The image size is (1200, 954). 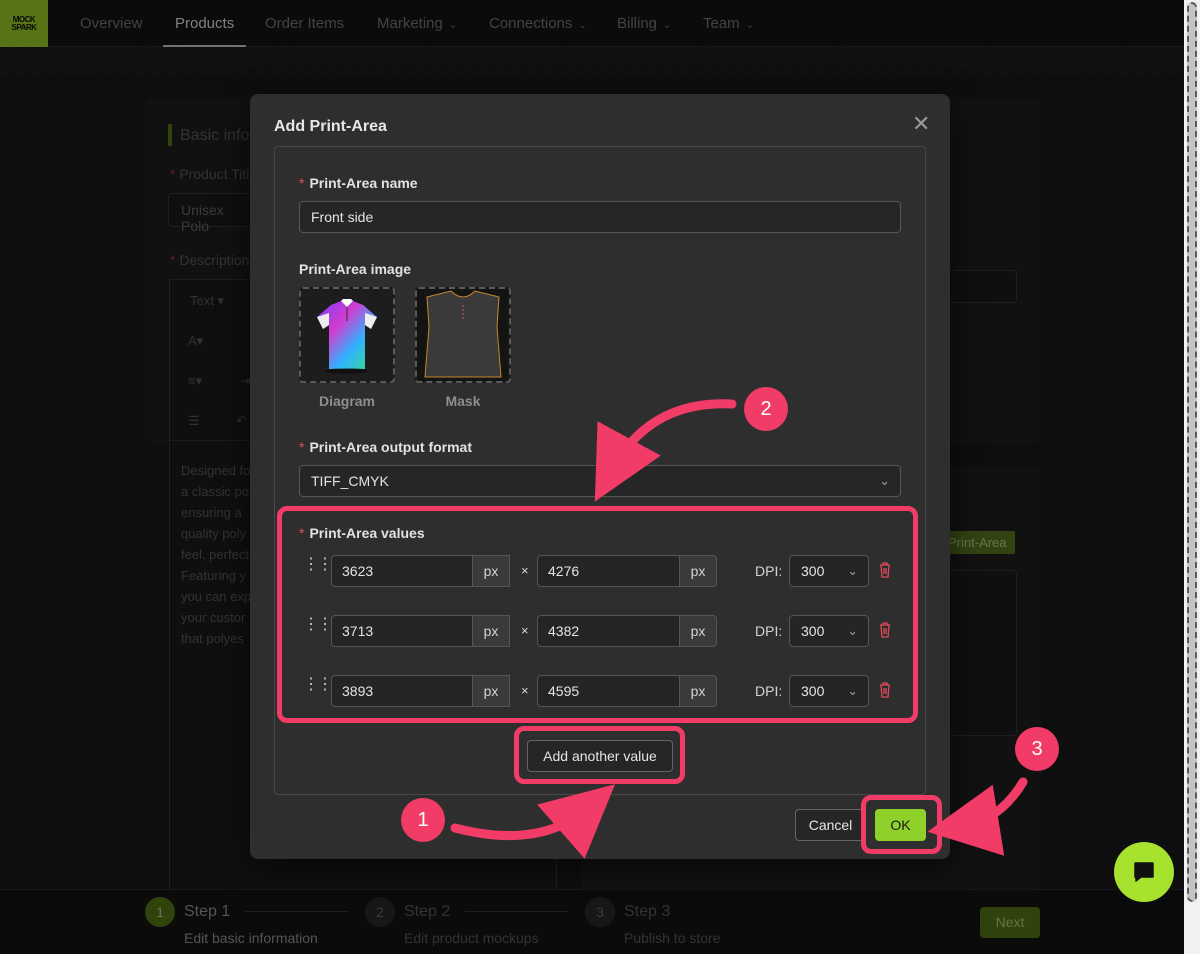 What do you see at coordinates (1192, 452) in the screenshot?
I see `scrollbar-thumb` at bounding box center [1192, 452].